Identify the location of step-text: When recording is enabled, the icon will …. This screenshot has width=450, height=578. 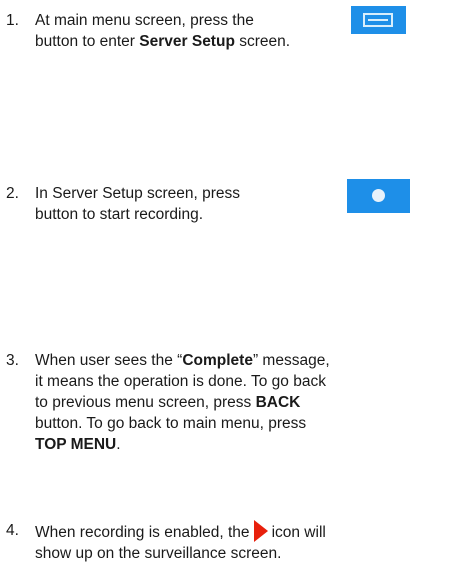
(180, 542).